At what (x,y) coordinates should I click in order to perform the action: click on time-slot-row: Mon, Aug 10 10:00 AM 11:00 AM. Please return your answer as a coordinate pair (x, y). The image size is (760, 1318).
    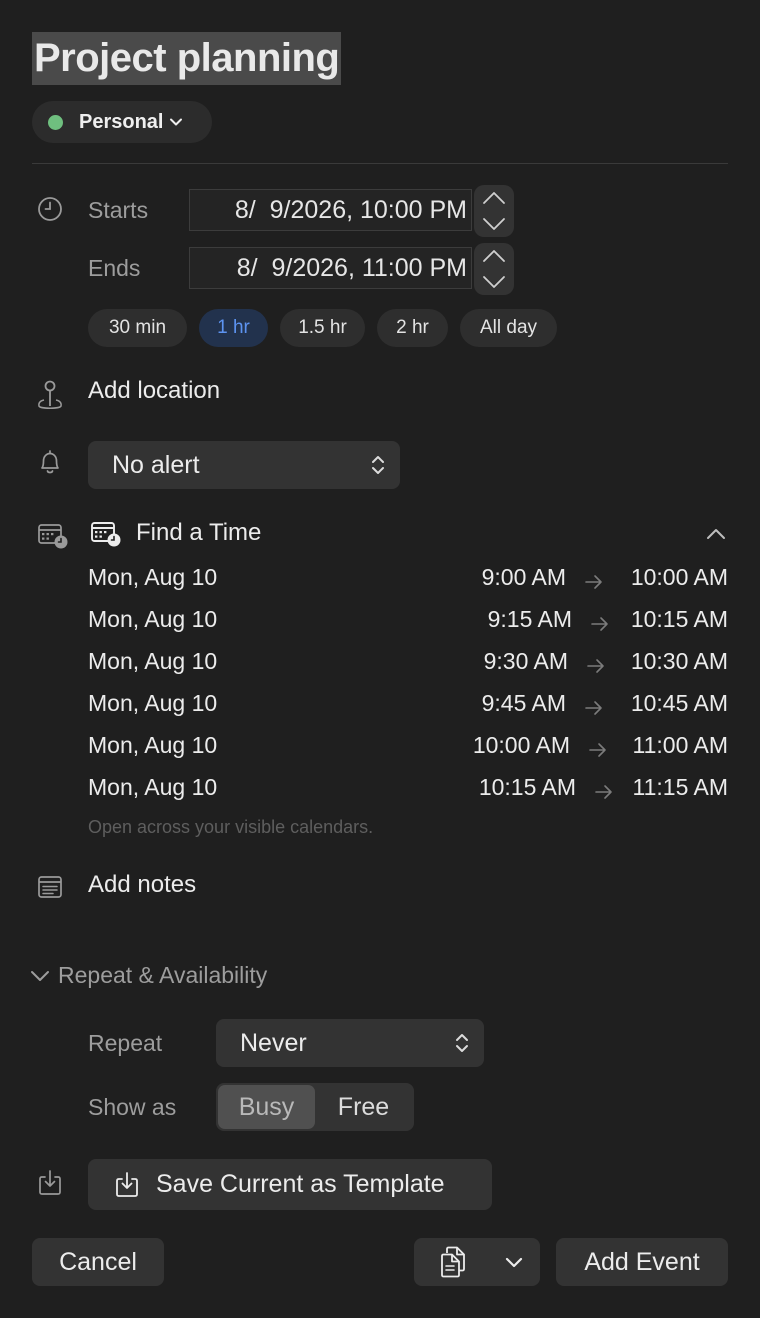
    Looking at the image, I should click on (408, 748).